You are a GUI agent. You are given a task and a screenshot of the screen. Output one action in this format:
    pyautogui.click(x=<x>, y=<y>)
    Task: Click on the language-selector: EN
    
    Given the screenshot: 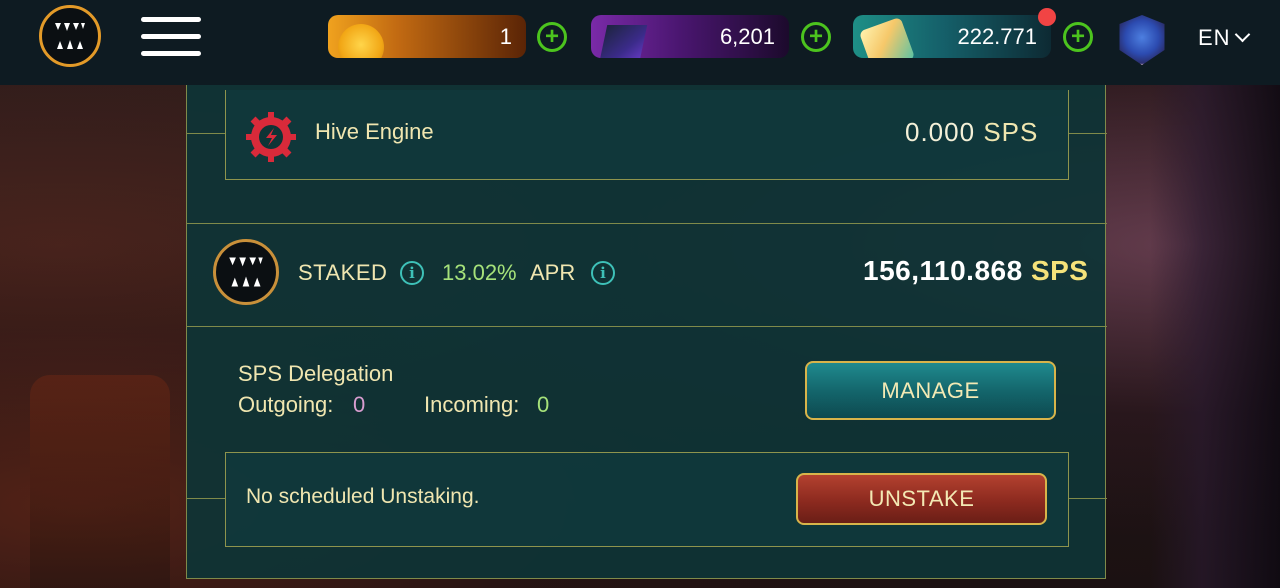 What is the action you would take?
    pyautogui.click(x=1224, y=38)
    